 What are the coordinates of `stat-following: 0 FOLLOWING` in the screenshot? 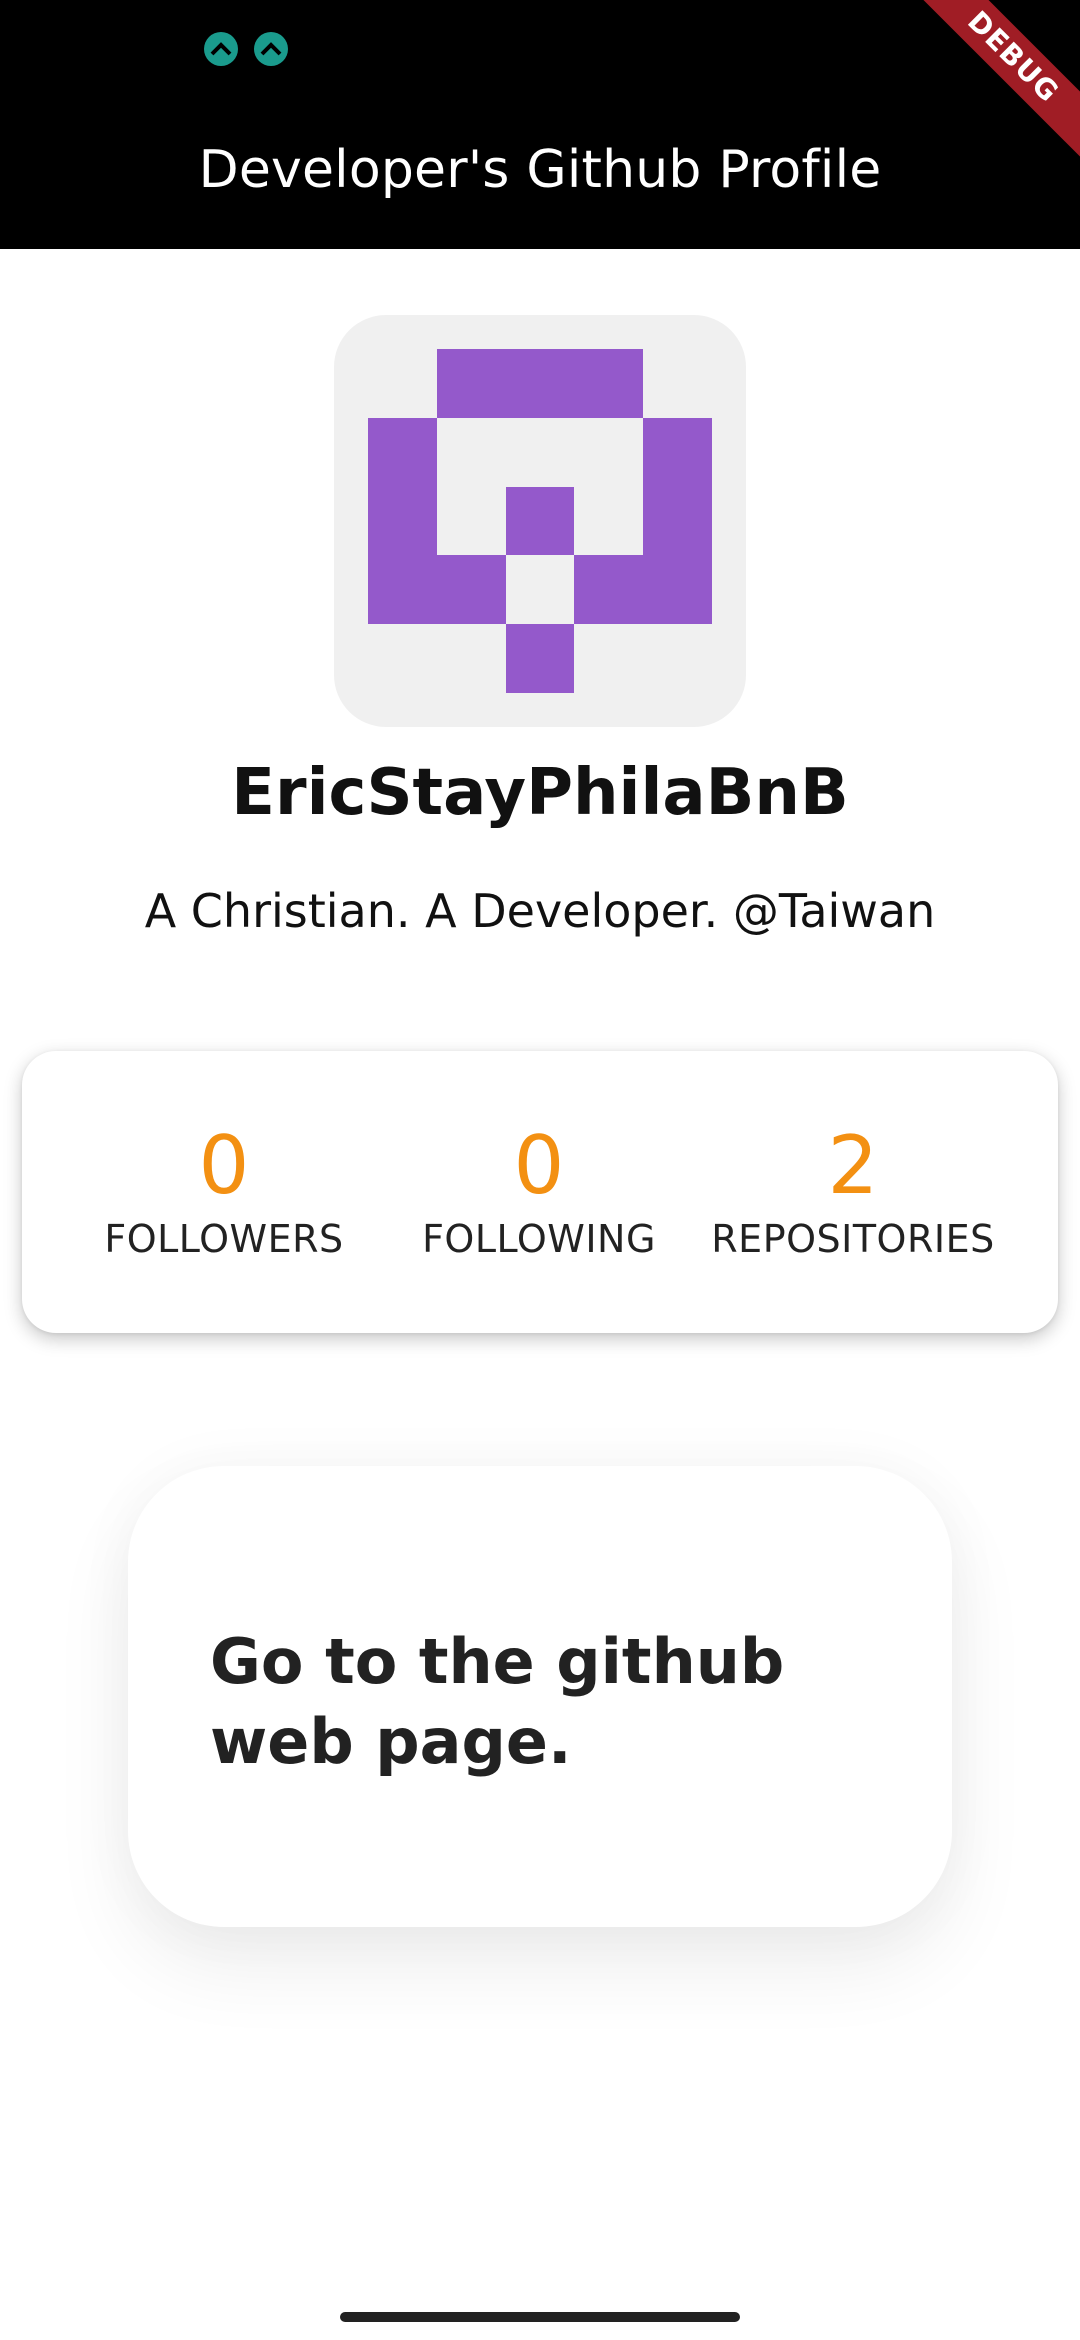 It's located at (539, 1190).